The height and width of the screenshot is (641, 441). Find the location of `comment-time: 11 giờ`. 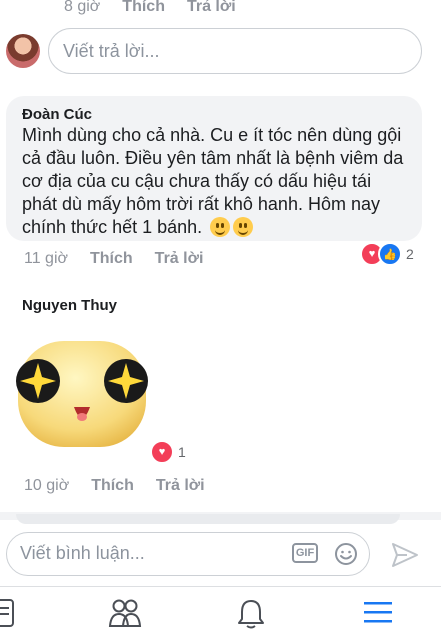

comment-time: 11 giờ is located at coordinates (46, 258).